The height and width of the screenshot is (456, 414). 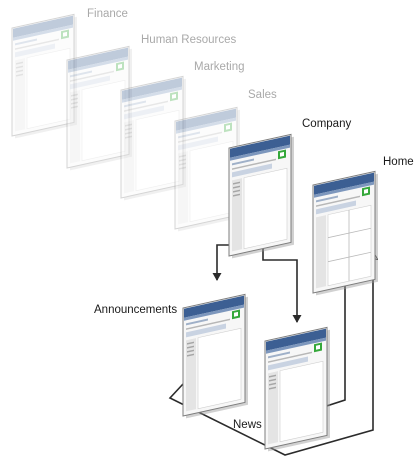 What do you see at coordinates (262, 95) in the screenshot?
I see `label-sales: Sales` at bounding box center [262, 95].